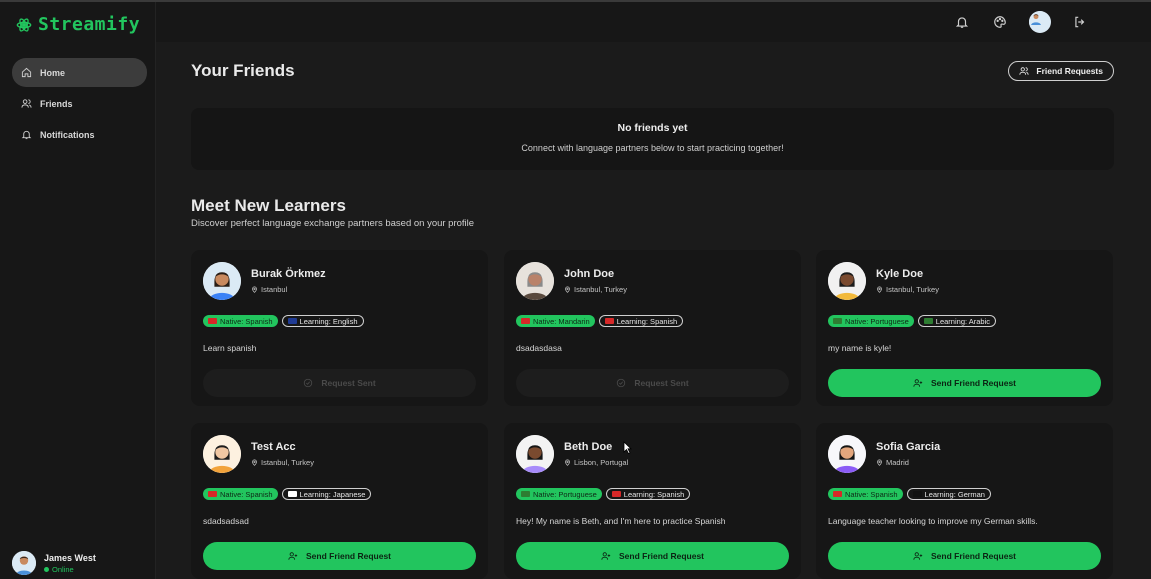 This screenshot has width=1151, height=579. What do you see at coordinates (53, 72) in the screenshot?
I see `sidebar-item-label: Home` at bounding box center [53, 72].